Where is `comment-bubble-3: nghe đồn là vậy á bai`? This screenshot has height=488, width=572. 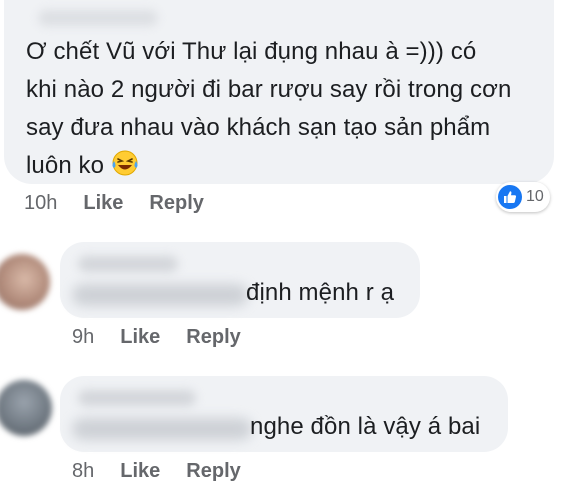
comment-bubble-3: nghe đồn là vậy á bai is located at coordinates (284, 414).